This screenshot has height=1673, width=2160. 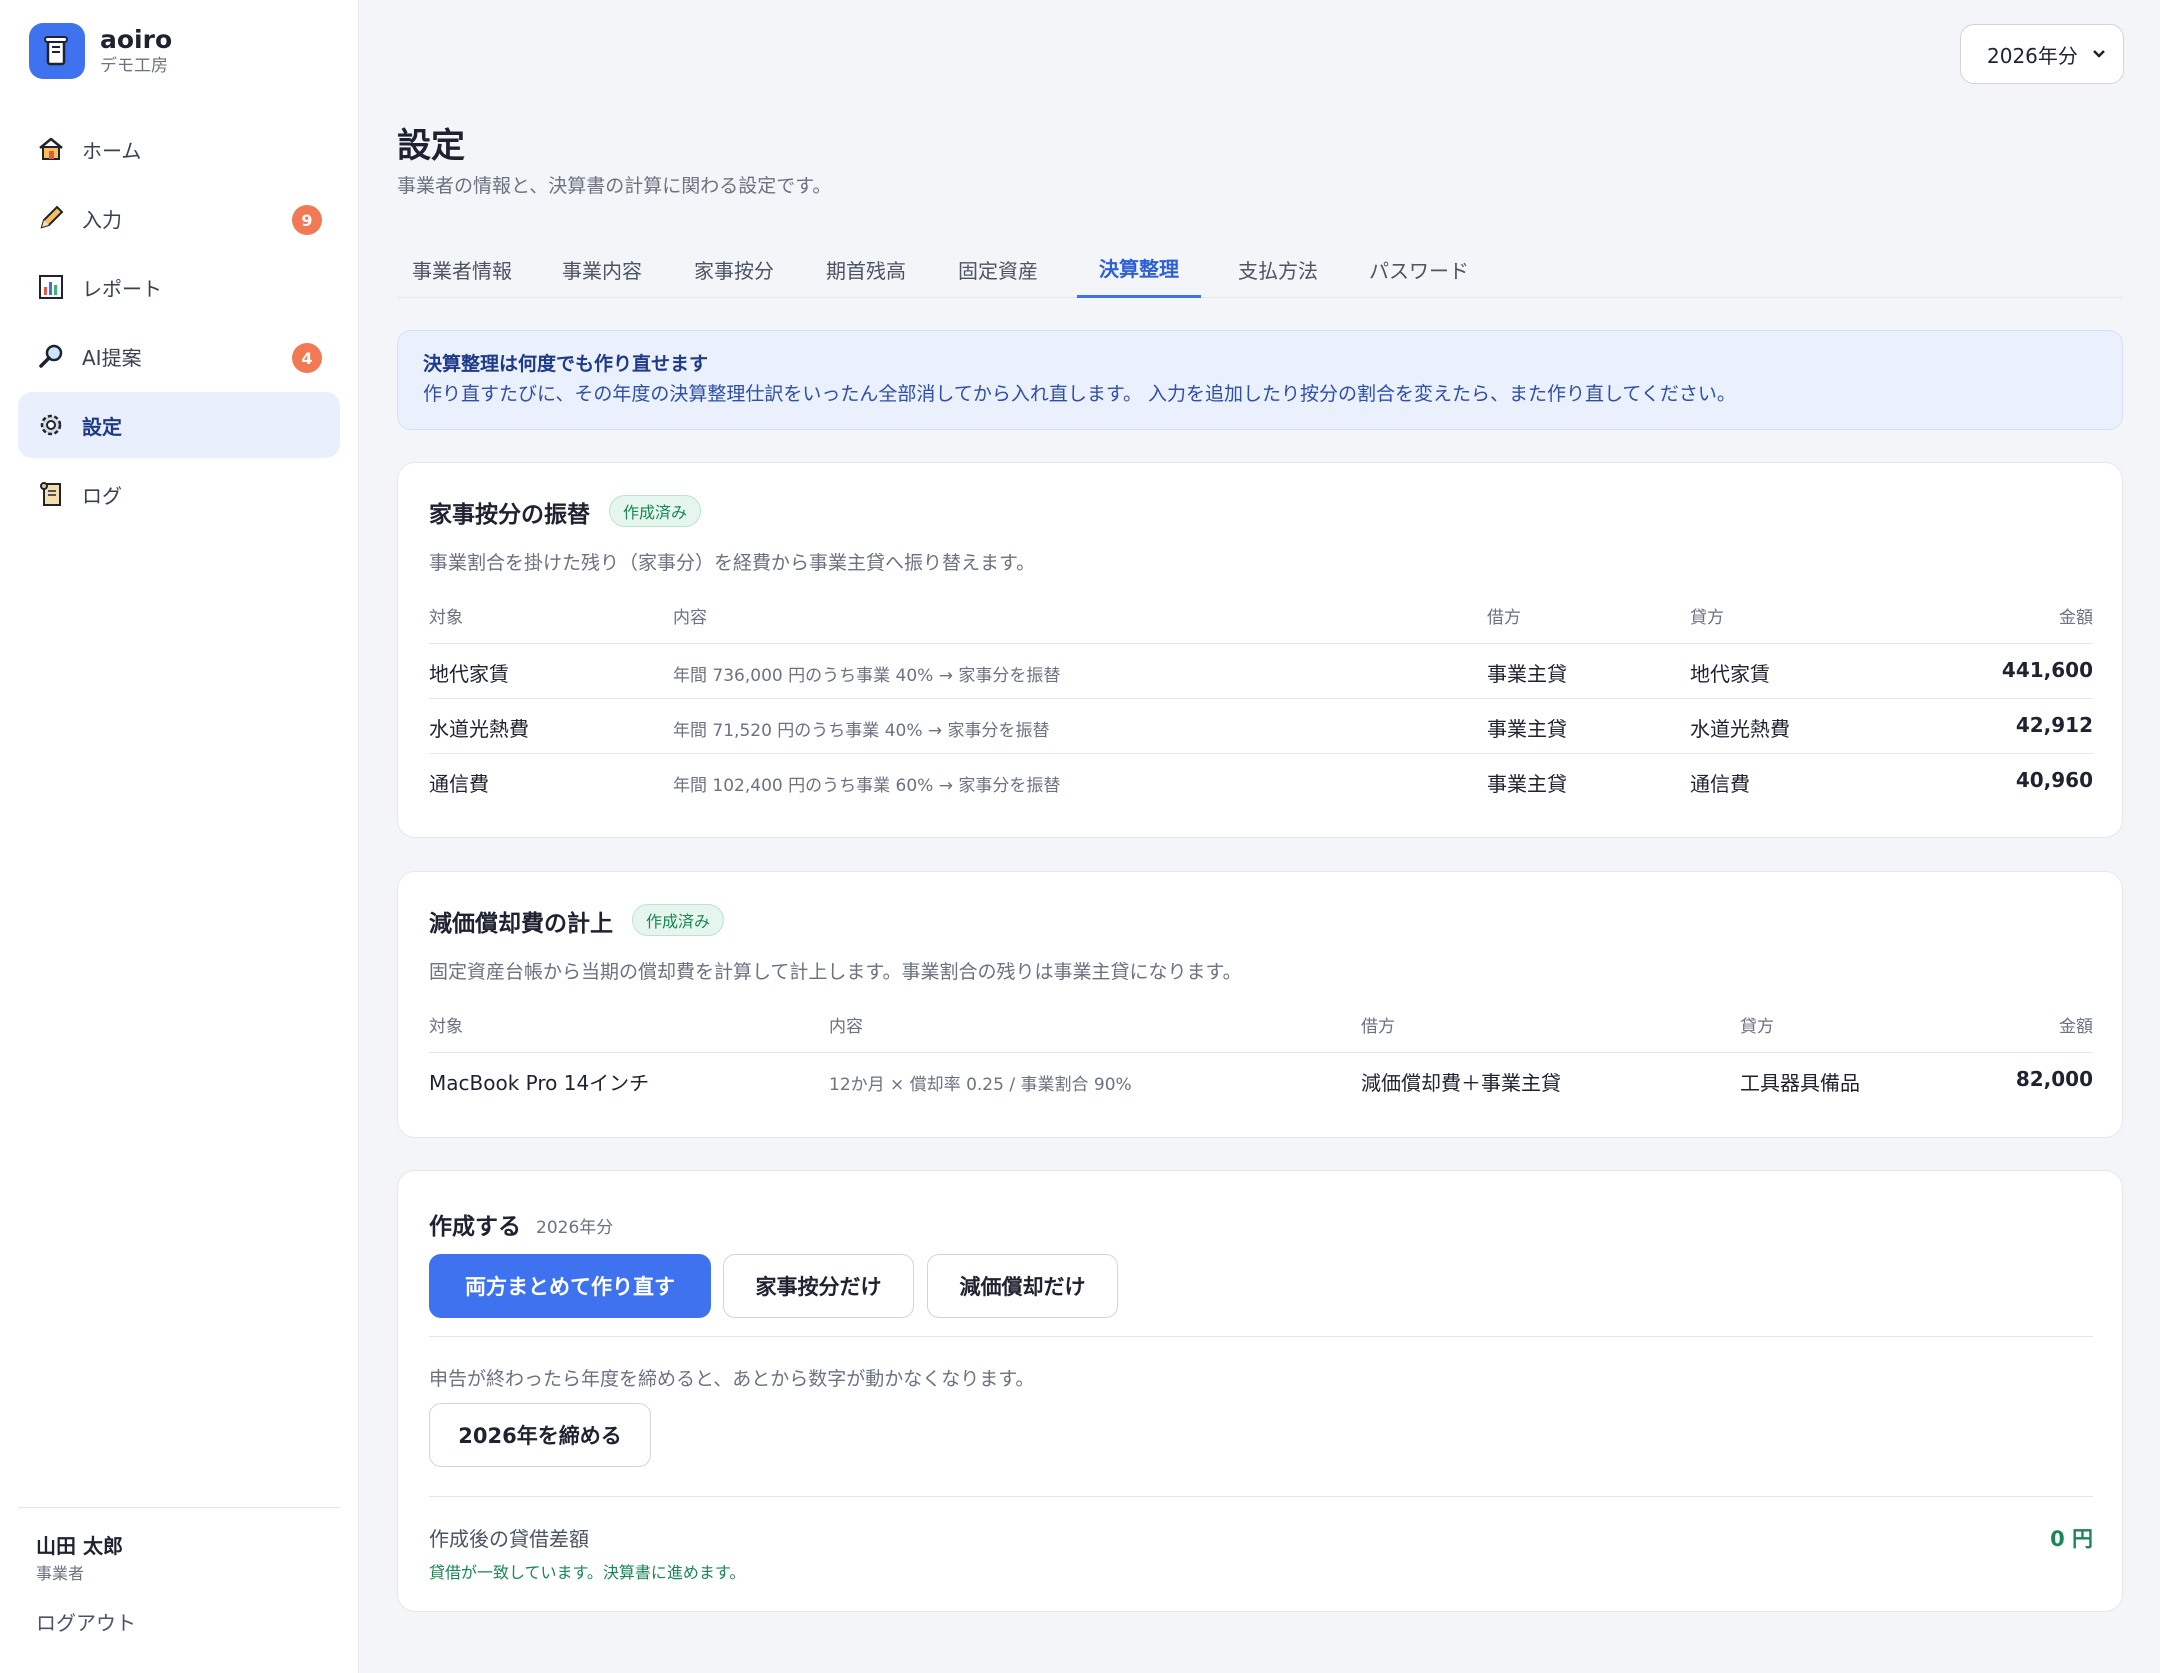 I want to click on sidebar-item-ai: AI提案 4, so click(x=179, y=356).